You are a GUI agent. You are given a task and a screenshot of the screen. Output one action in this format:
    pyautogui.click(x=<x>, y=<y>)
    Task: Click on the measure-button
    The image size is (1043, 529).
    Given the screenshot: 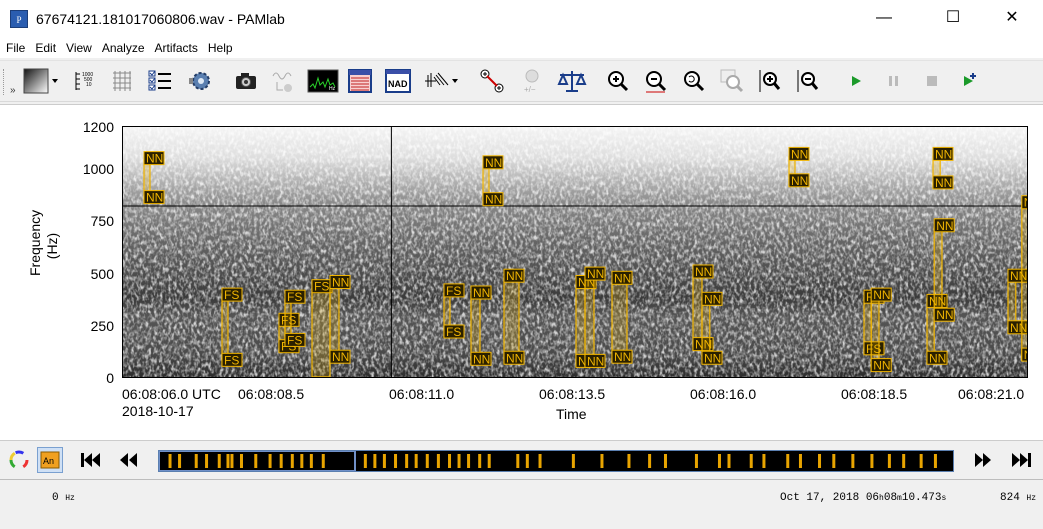 What is the action you would take?
    pyautogui.click(x=492, y=81)
    